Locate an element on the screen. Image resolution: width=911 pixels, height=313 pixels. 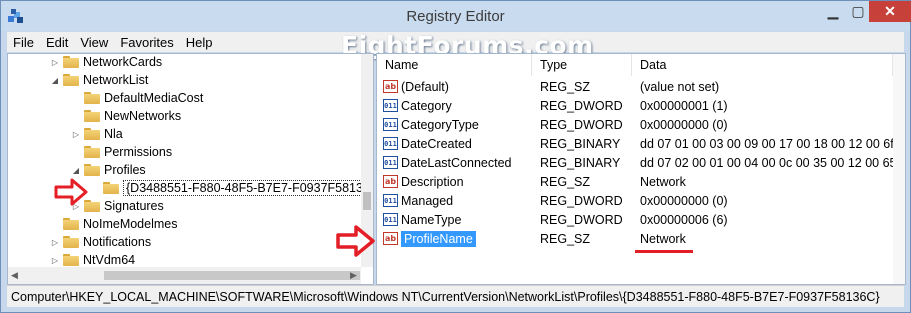
value-name-cell: 011 Managed is located at coordinates (418, 200).